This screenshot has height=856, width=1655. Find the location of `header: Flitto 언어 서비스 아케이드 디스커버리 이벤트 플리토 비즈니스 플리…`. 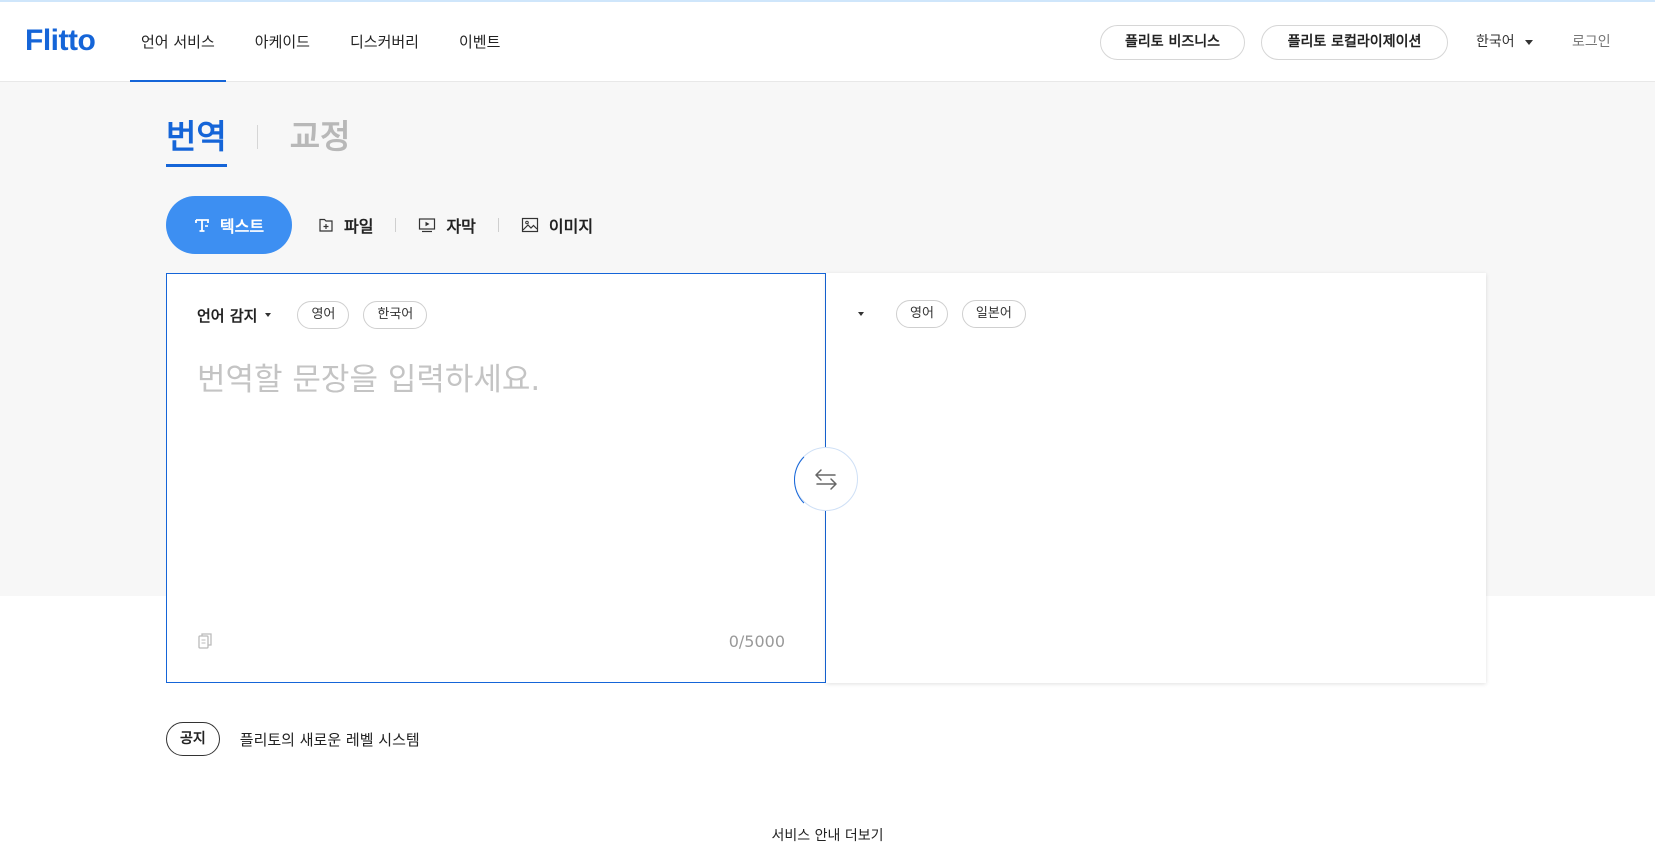

header: Flitto 언어 서비스 아케이드 디스커버리 이벤트 플리토 비즈니스 플리… is located at coordinates (827, 42).